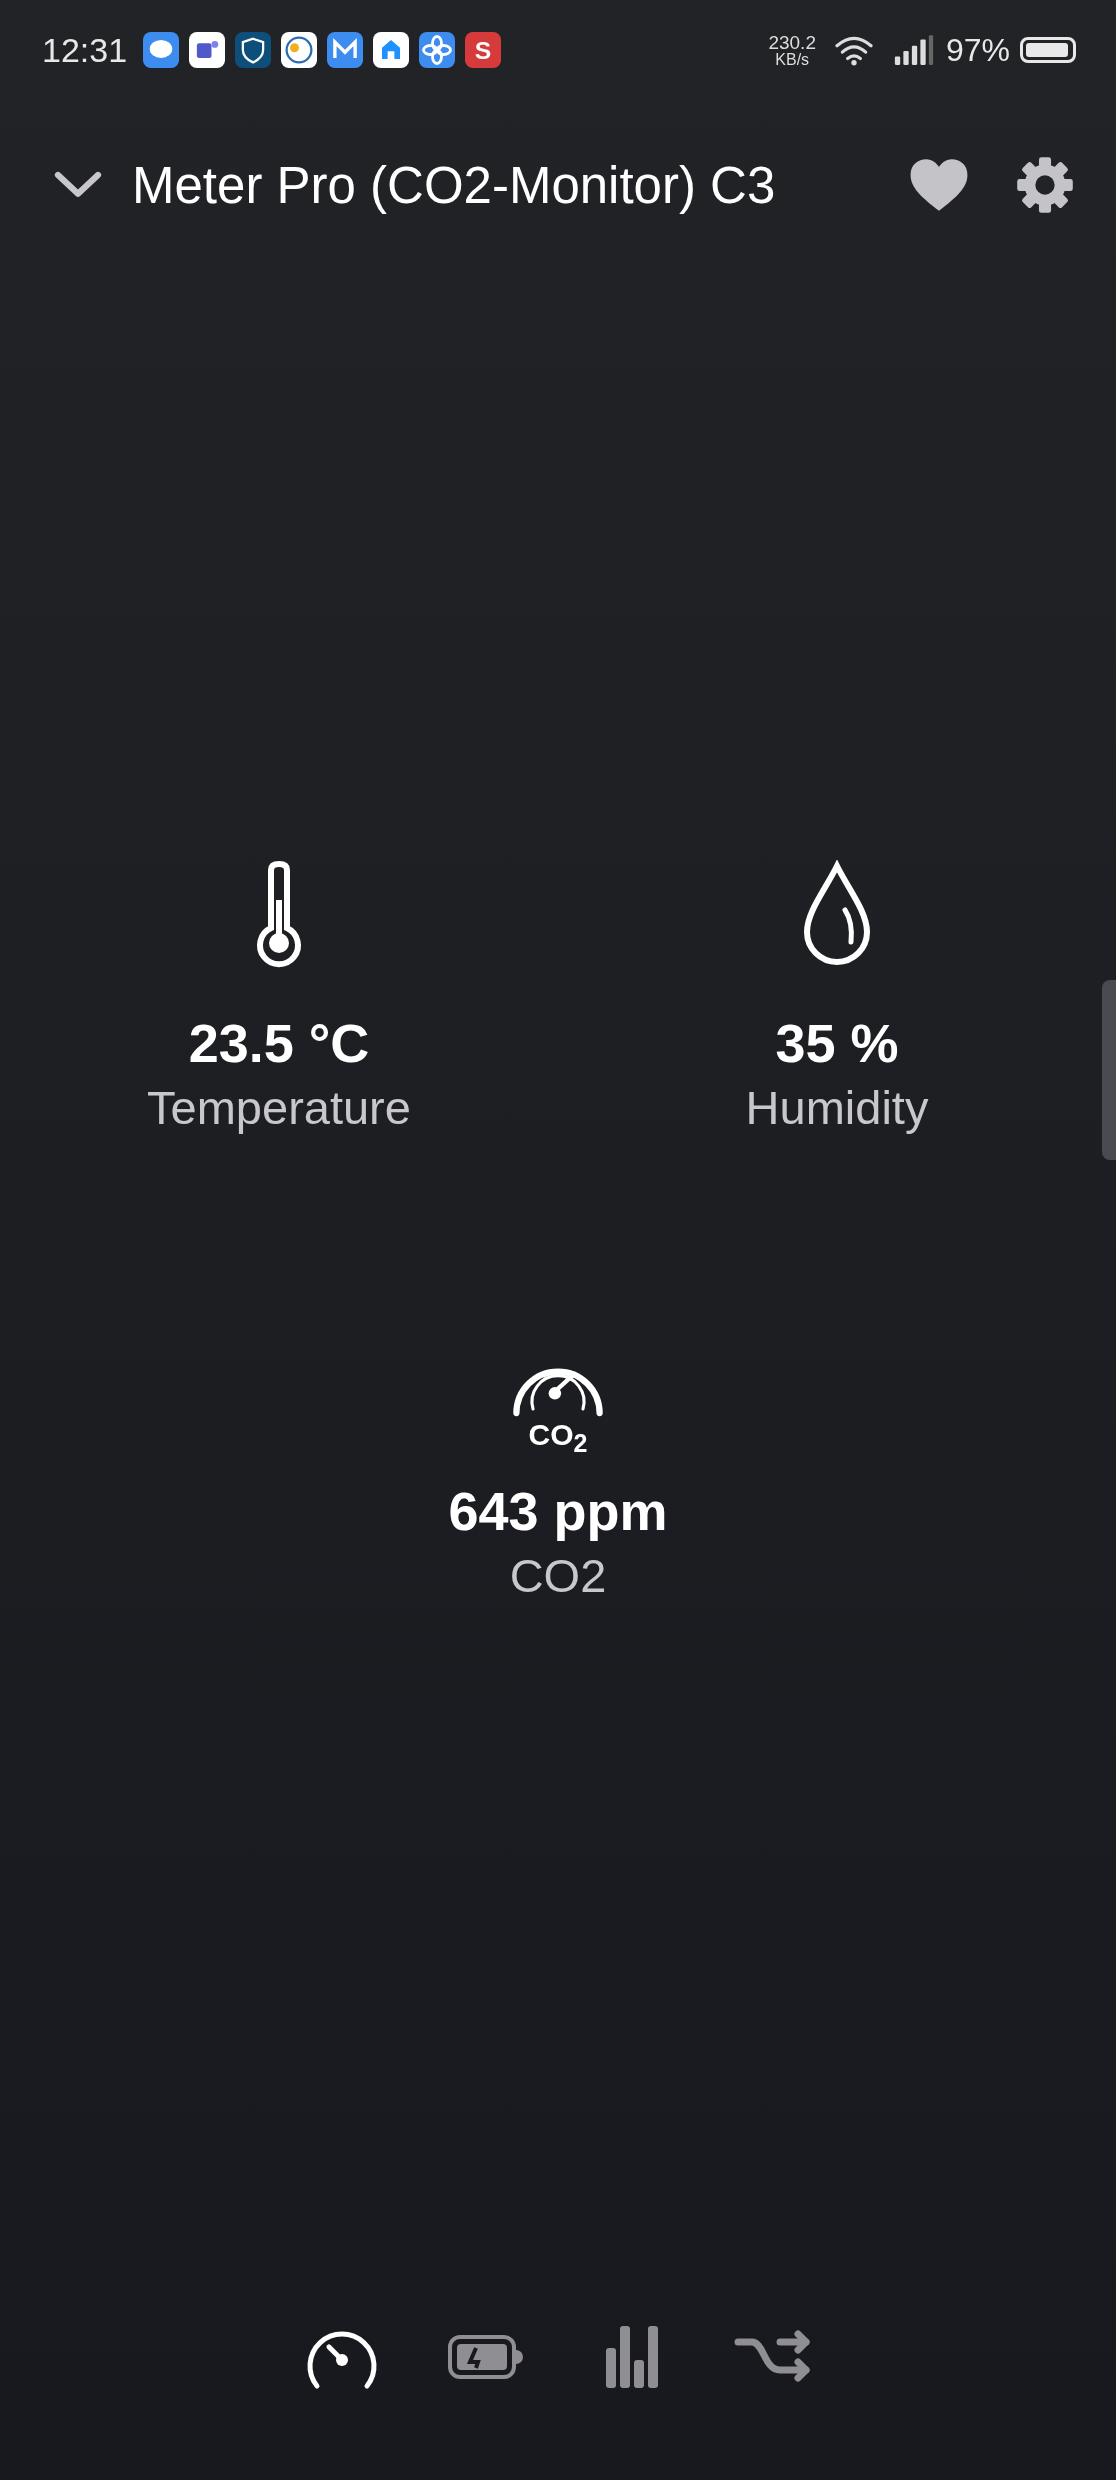  What do you see at coordinates (279, 1107) in the screenshot?
I see `sensor-label: Temperature` at bounding box center [279, 1107].